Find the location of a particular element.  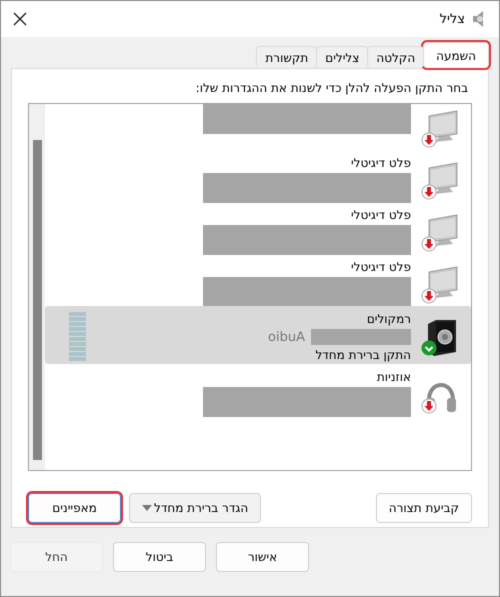

window-title: צליל is located at coordinates (452, 19).